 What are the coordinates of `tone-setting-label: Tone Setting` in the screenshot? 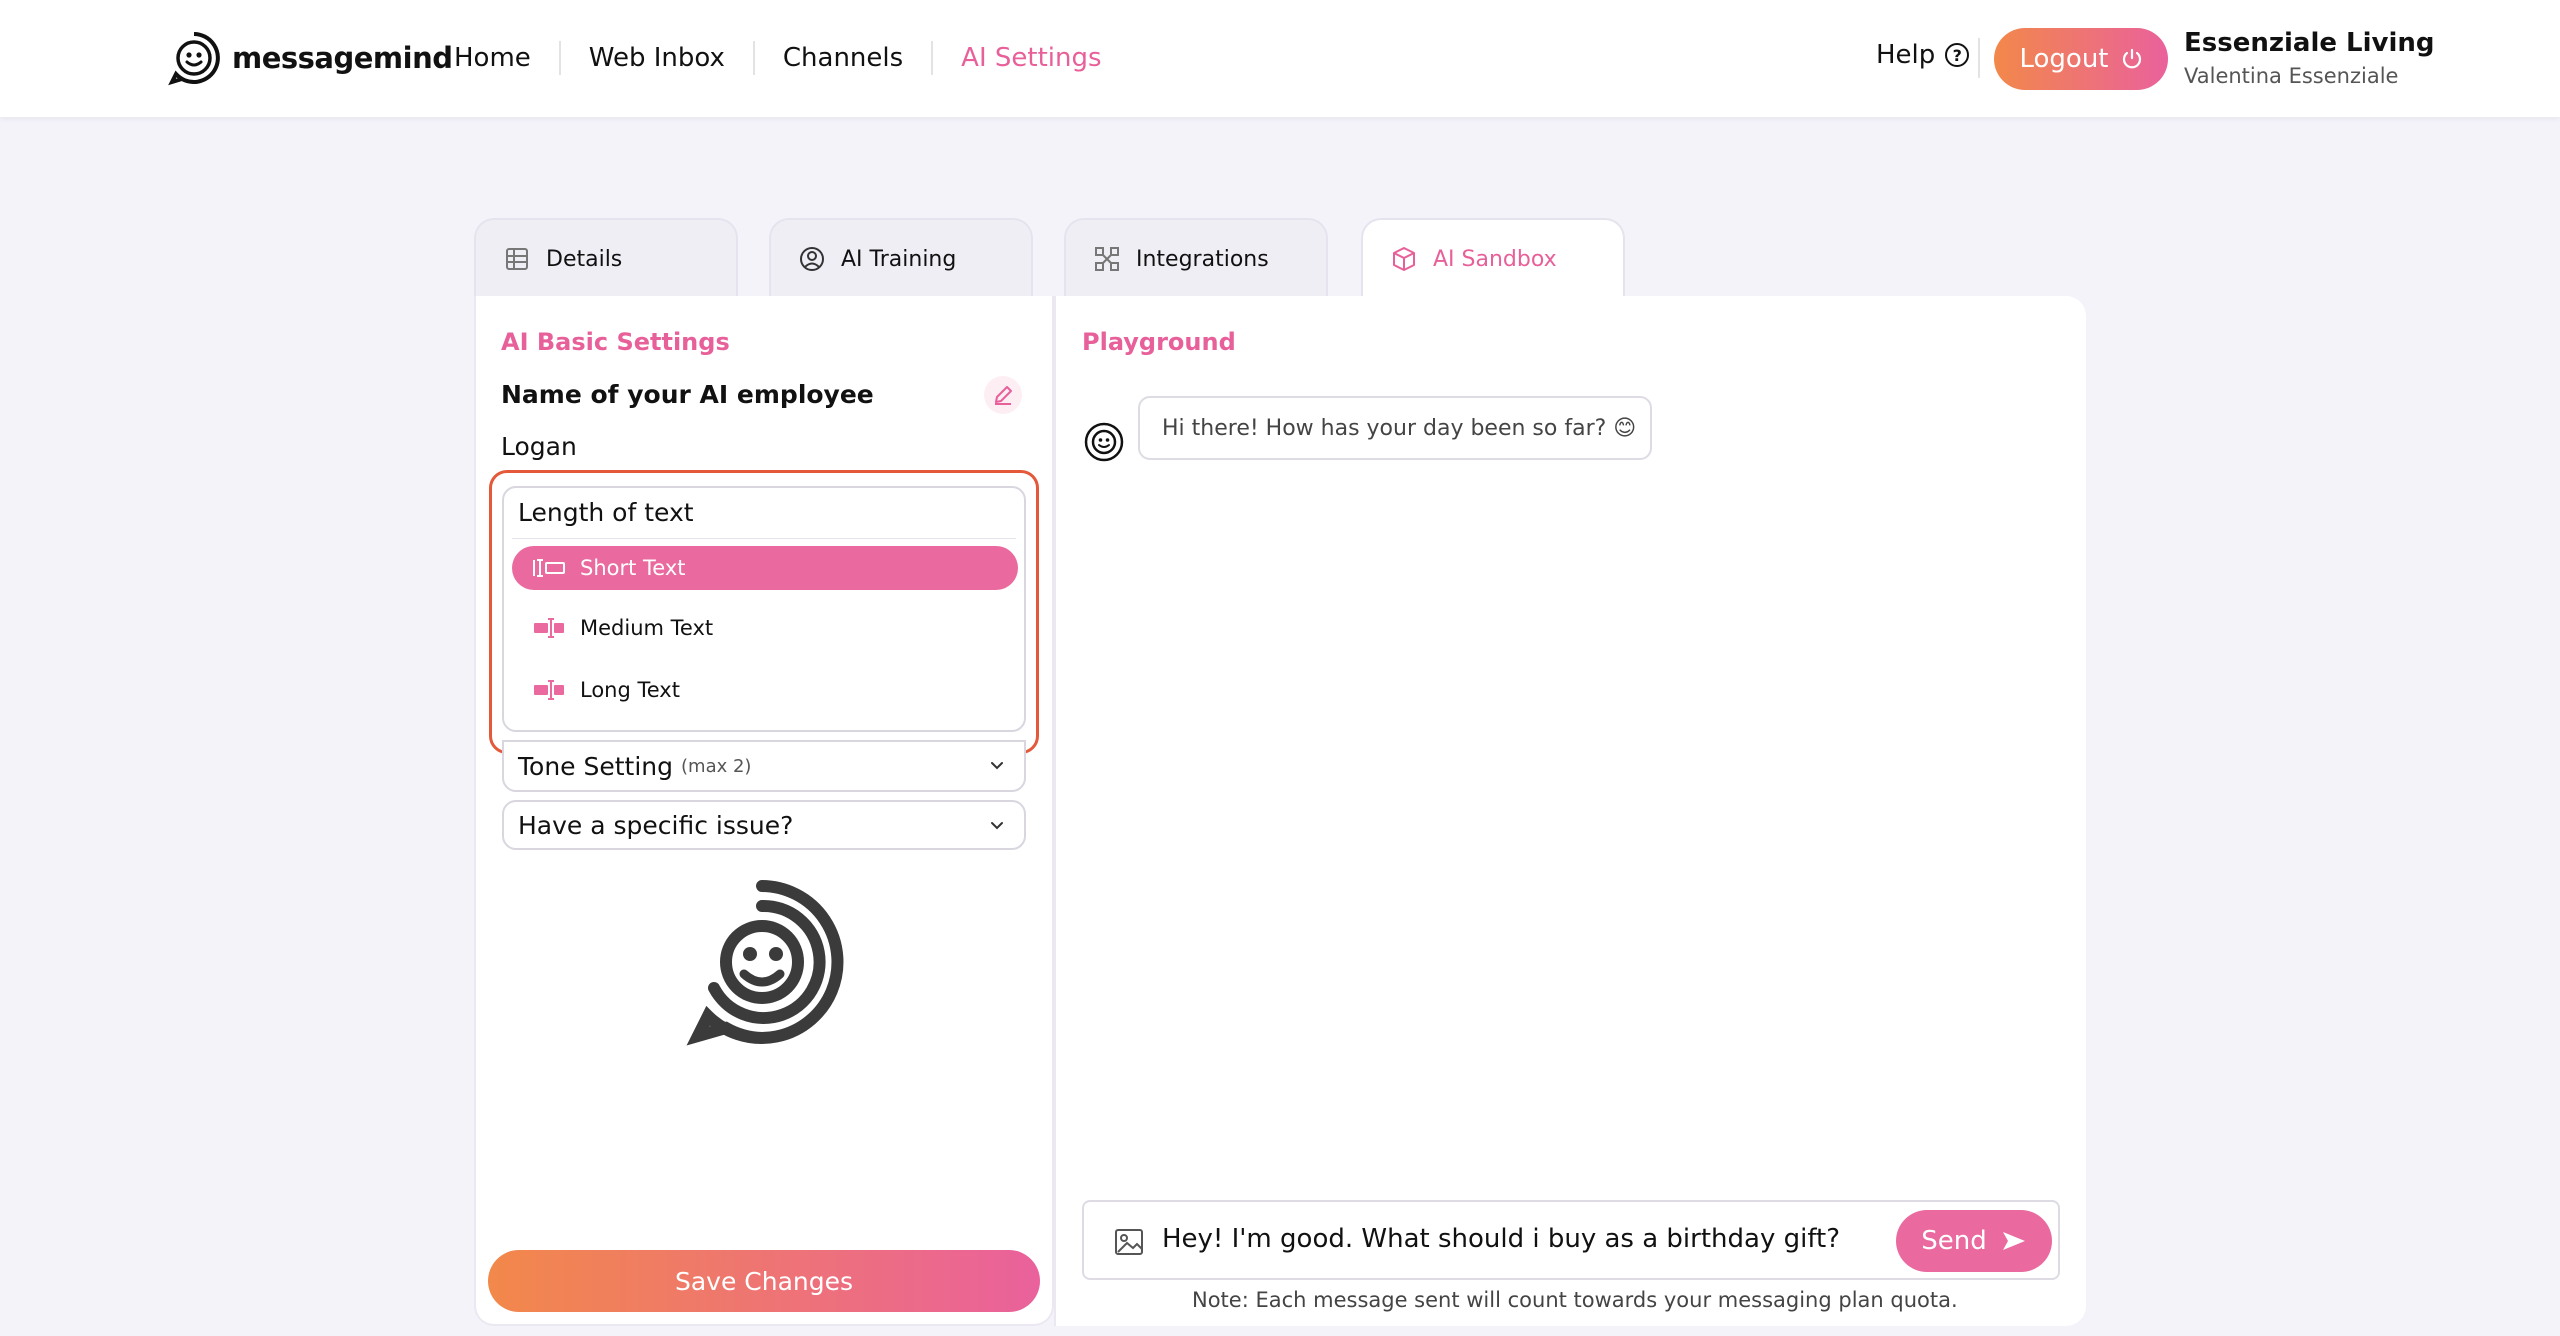 It's located at (596, 766).